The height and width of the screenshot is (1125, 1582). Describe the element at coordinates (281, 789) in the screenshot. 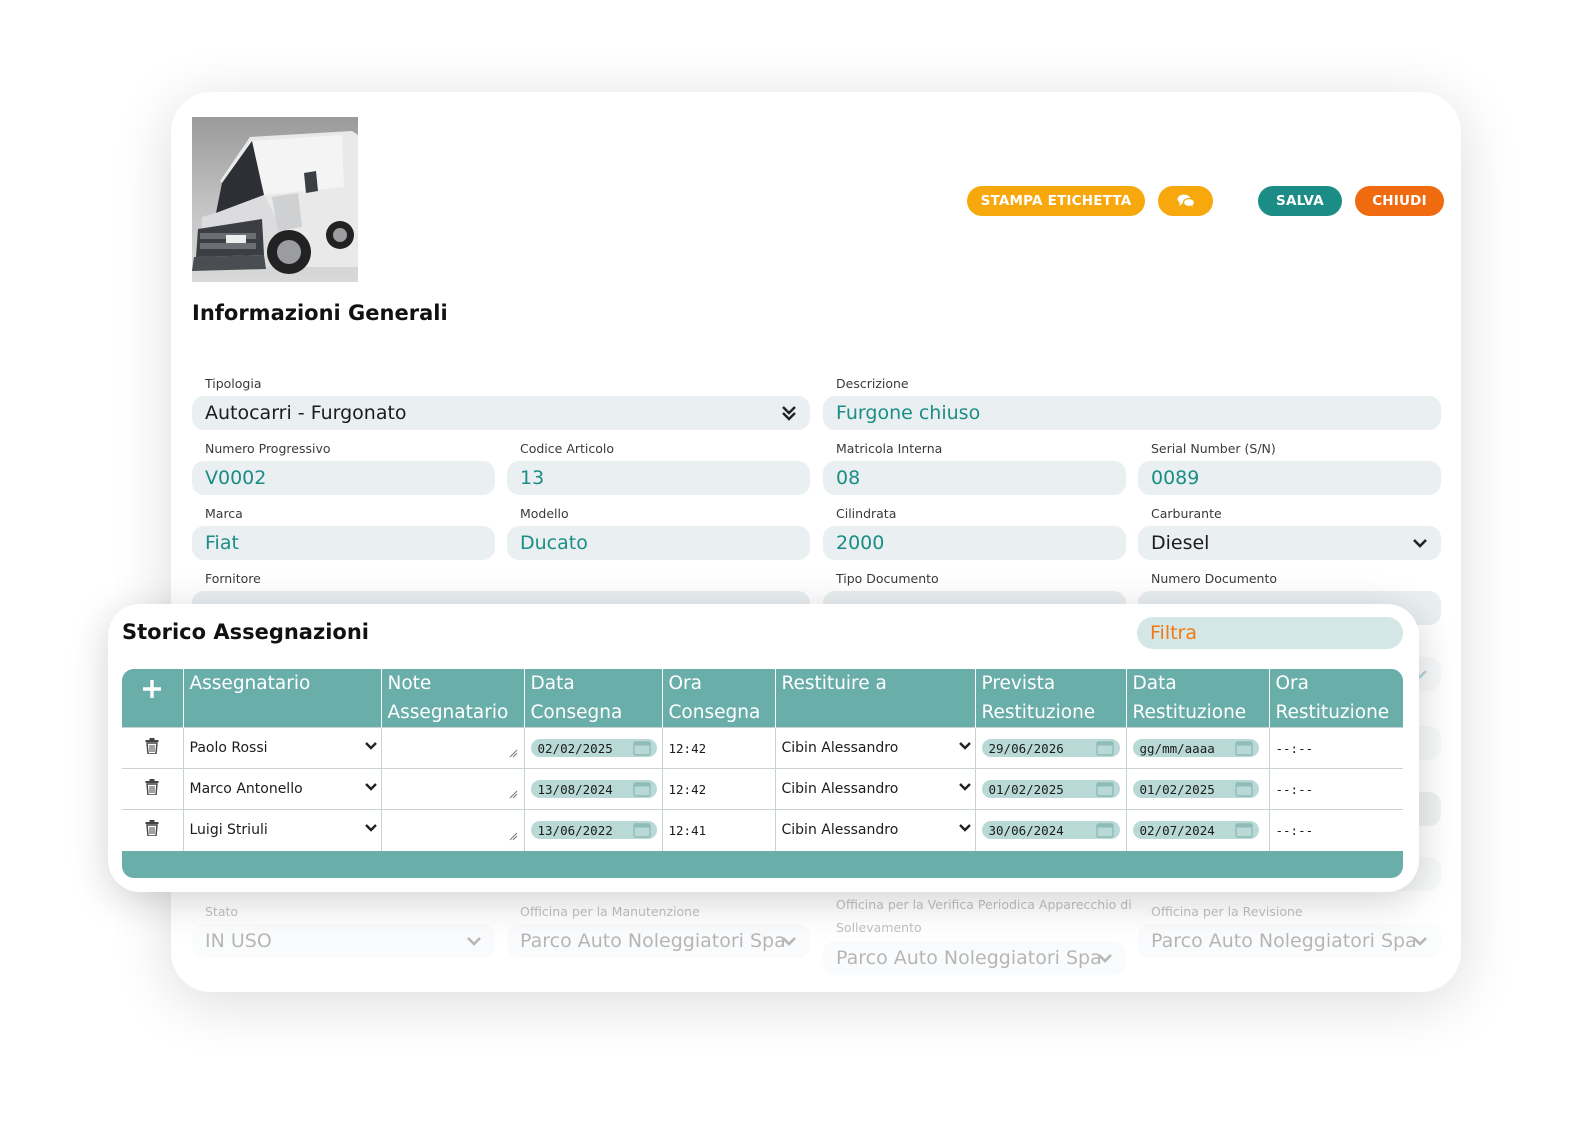

I see `assegnatario-select: Marco Antonello` at that location.